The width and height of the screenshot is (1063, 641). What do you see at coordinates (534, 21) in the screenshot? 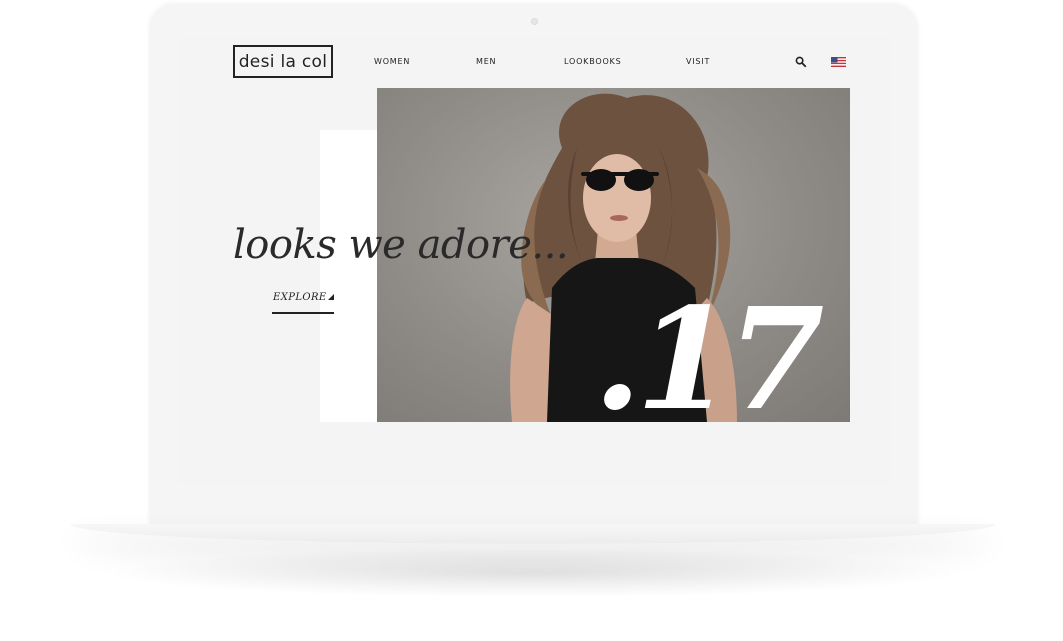
I see `laptop-camera` at bounding box center [534, 21].